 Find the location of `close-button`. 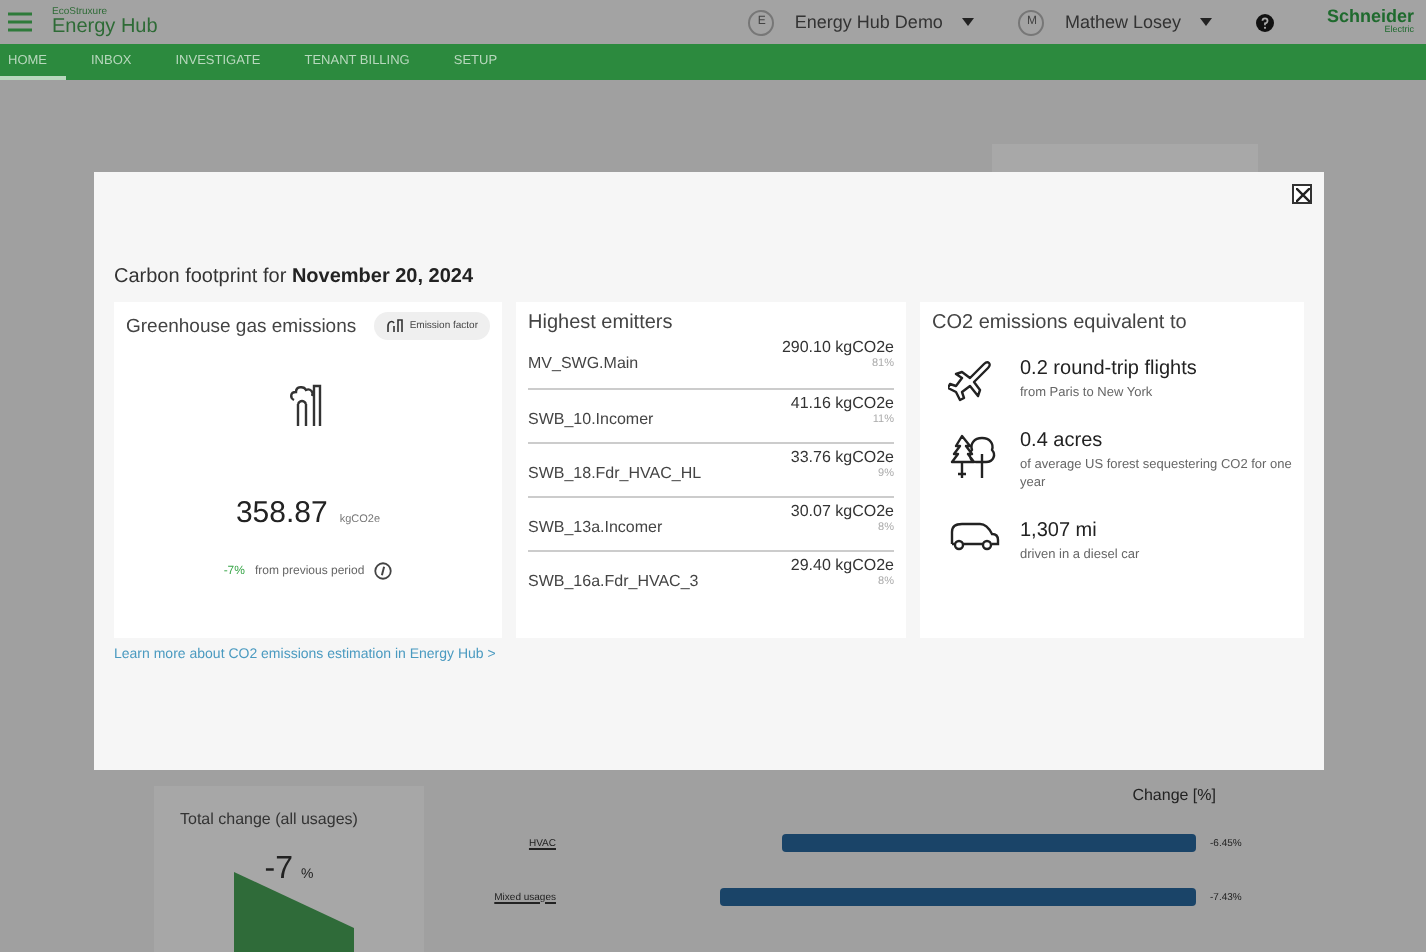

close-button is located at coordinates (1302, 194).